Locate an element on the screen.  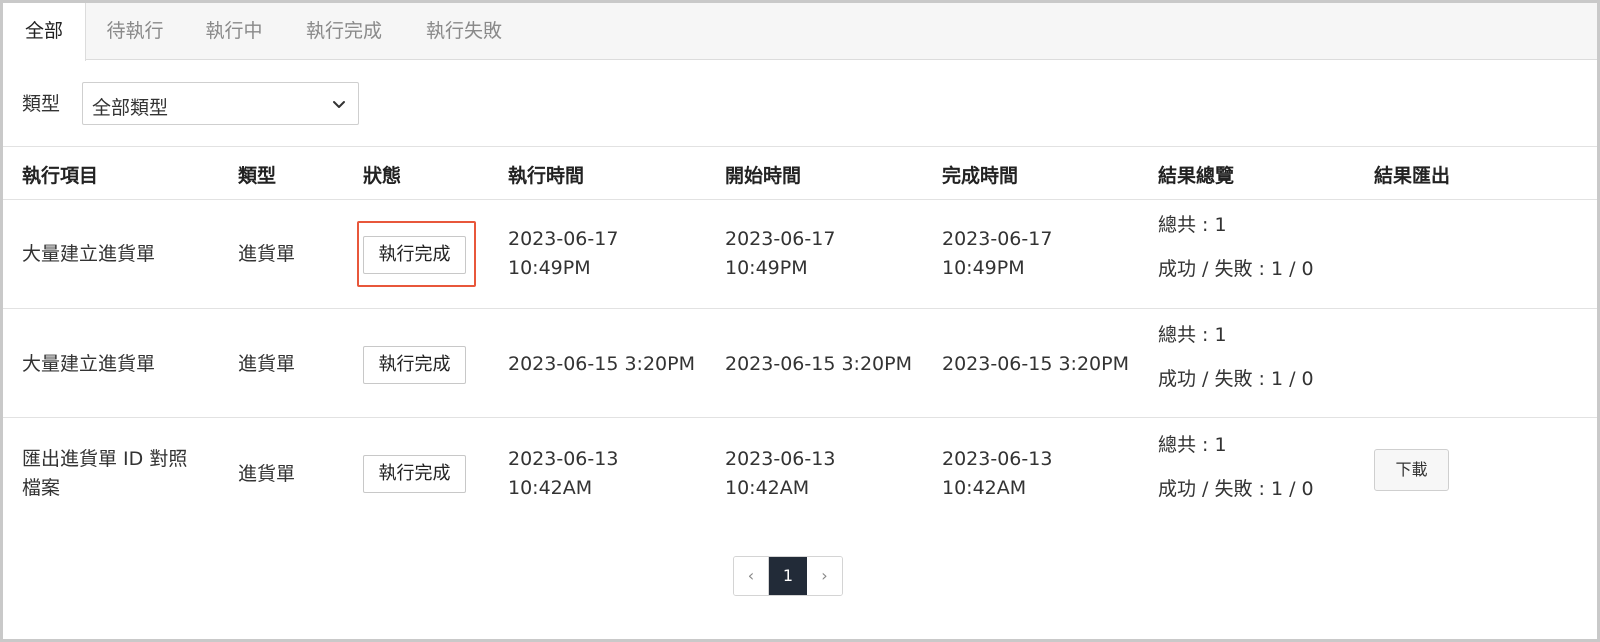
type-filter-label: 類型 is located at coordinates (41, 104).